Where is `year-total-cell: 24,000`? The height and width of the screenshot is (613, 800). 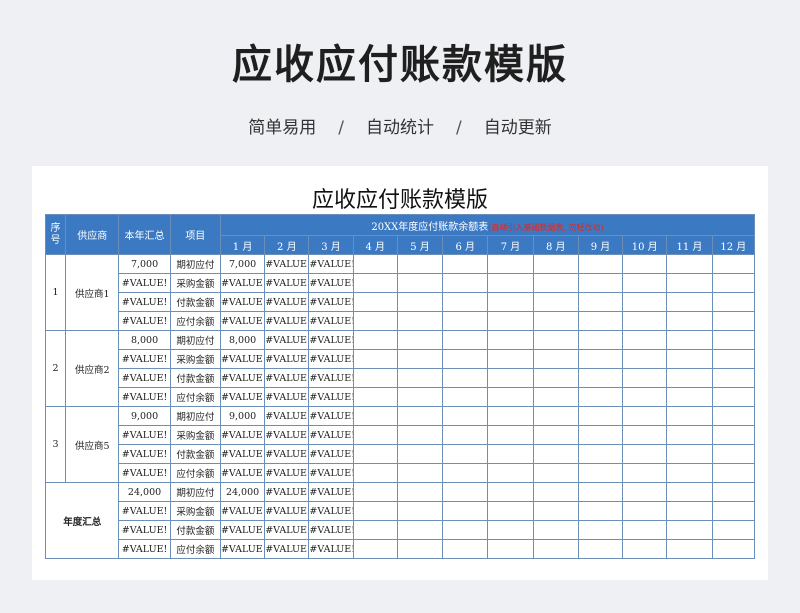
year-total-cell: 24,000 is located at coordinates (144, 492).